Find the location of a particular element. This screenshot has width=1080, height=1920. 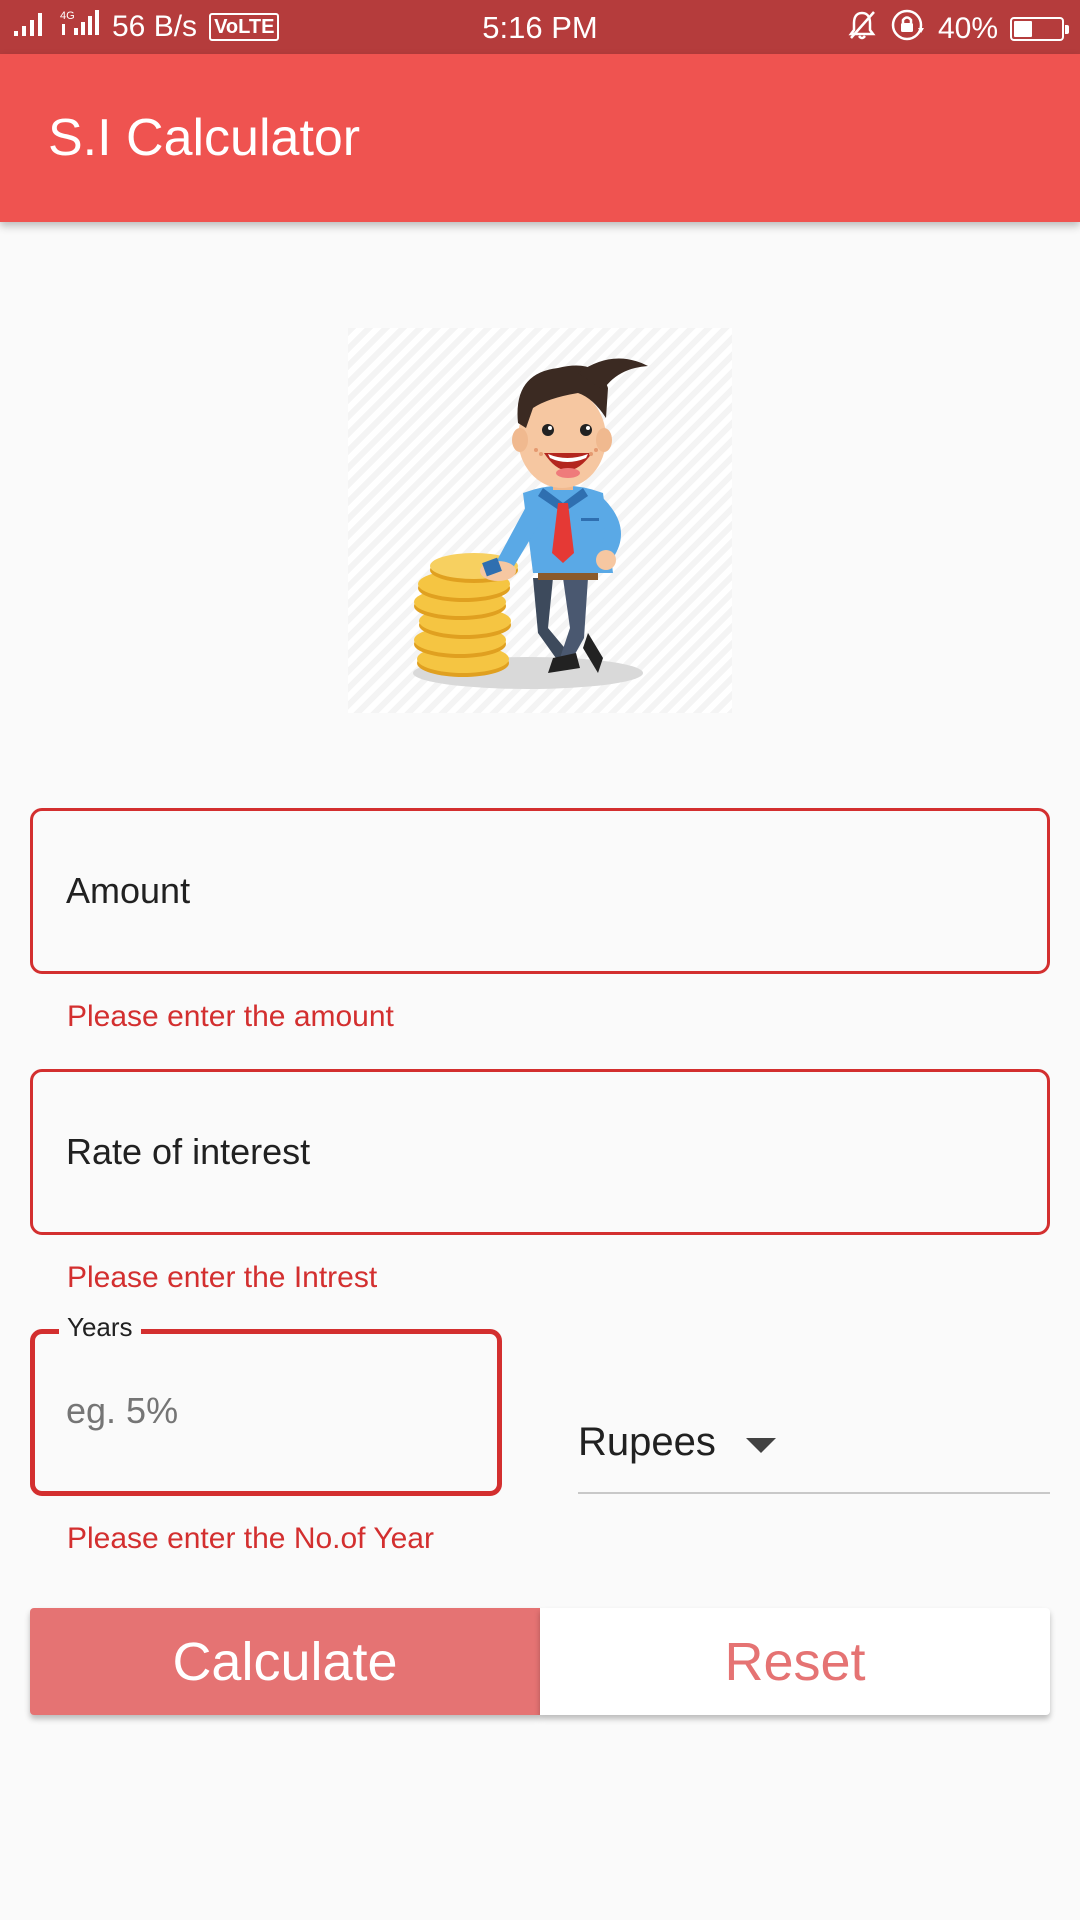

amount-field: Amount is located at coordinates (540, 891).